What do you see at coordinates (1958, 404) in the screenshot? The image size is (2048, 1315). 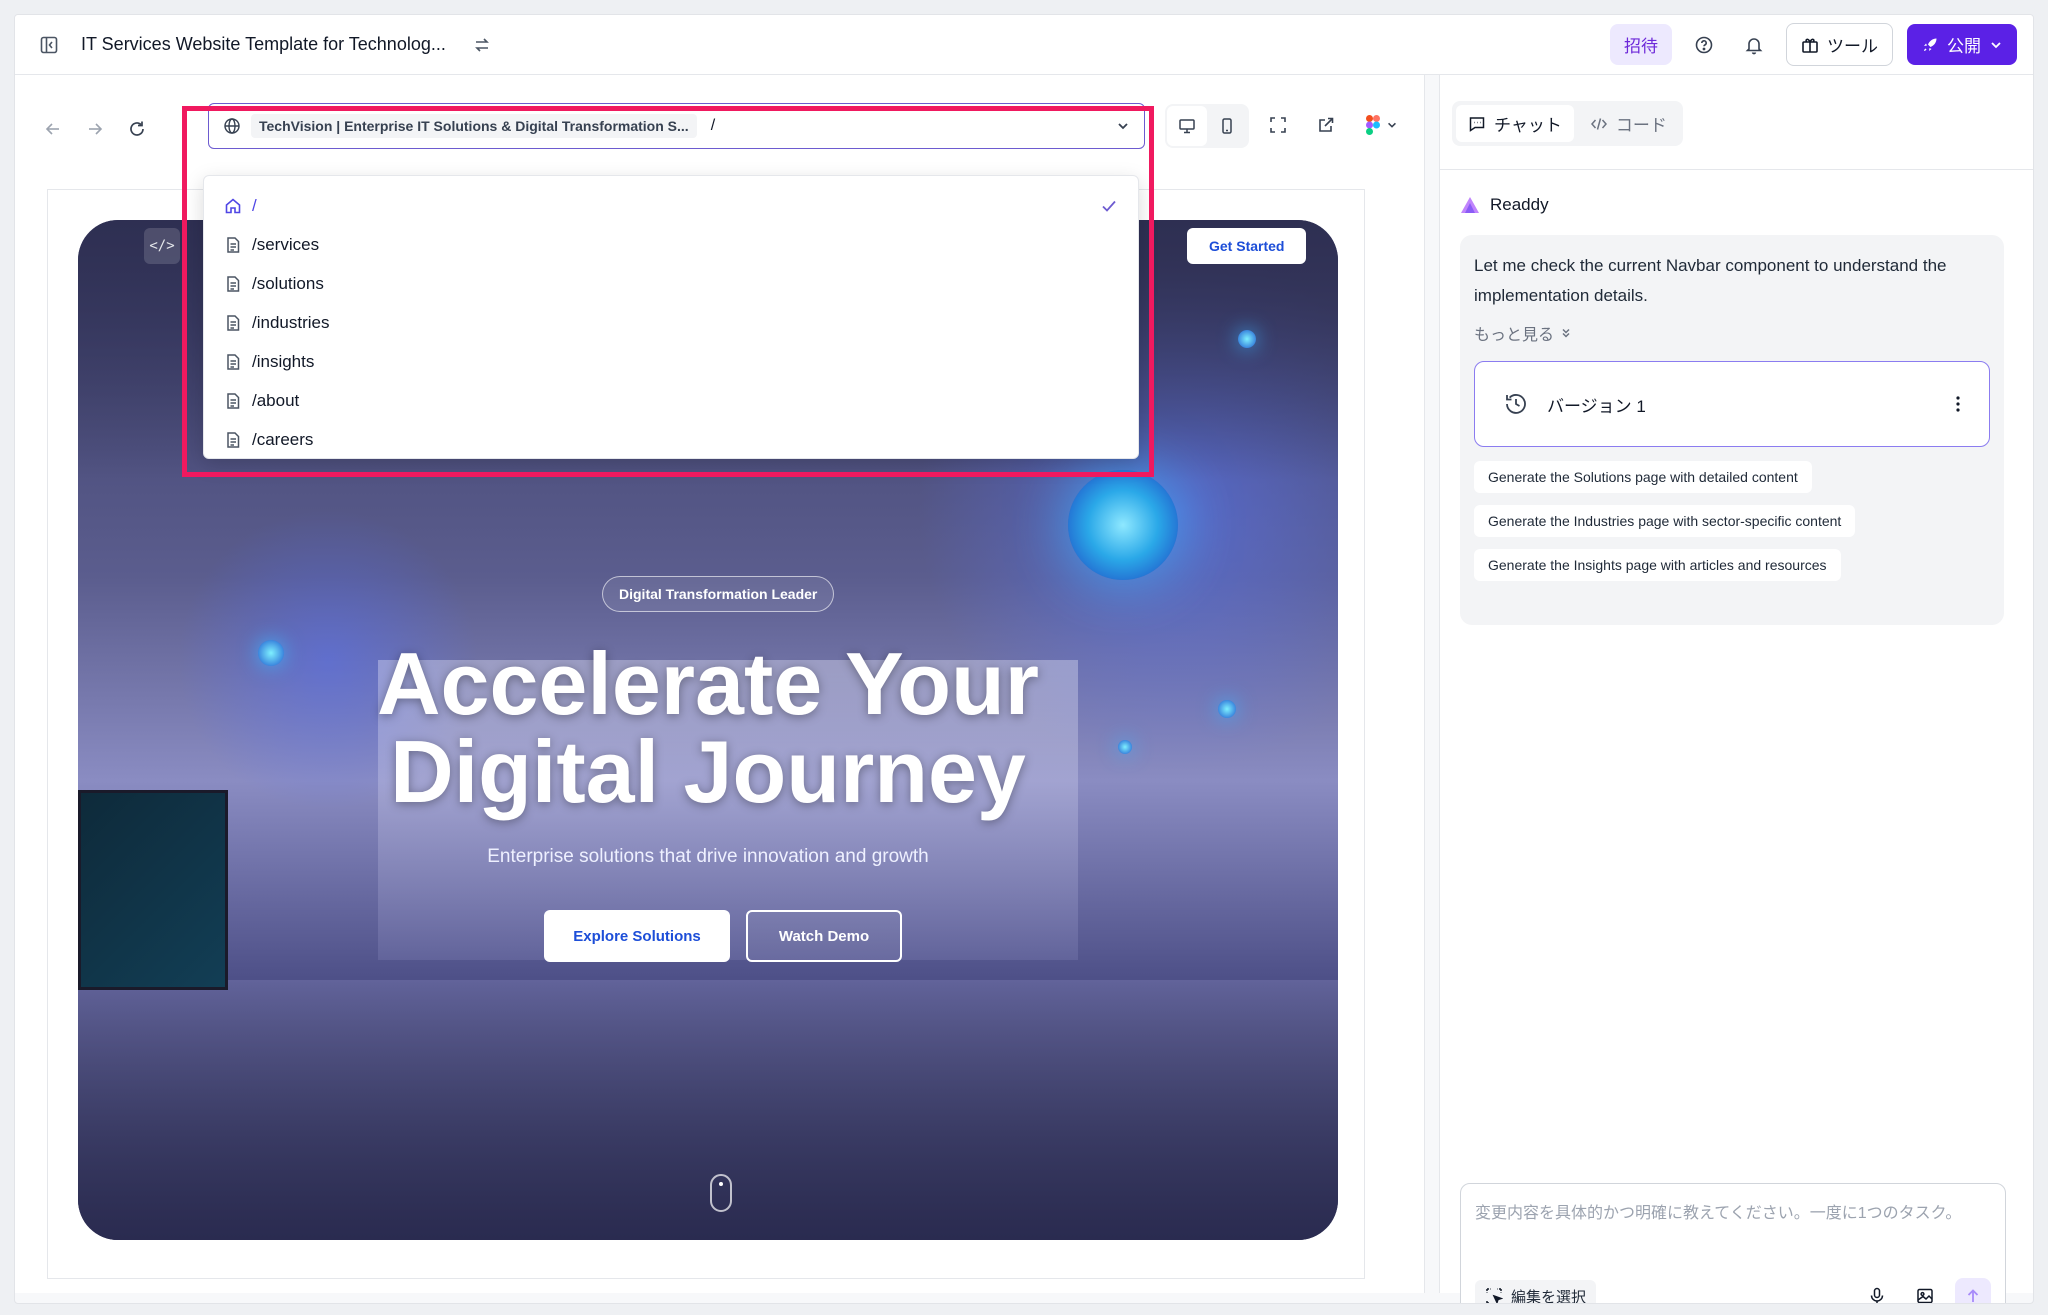 I see `more-options-icon` at bounding box center [1958, 404].